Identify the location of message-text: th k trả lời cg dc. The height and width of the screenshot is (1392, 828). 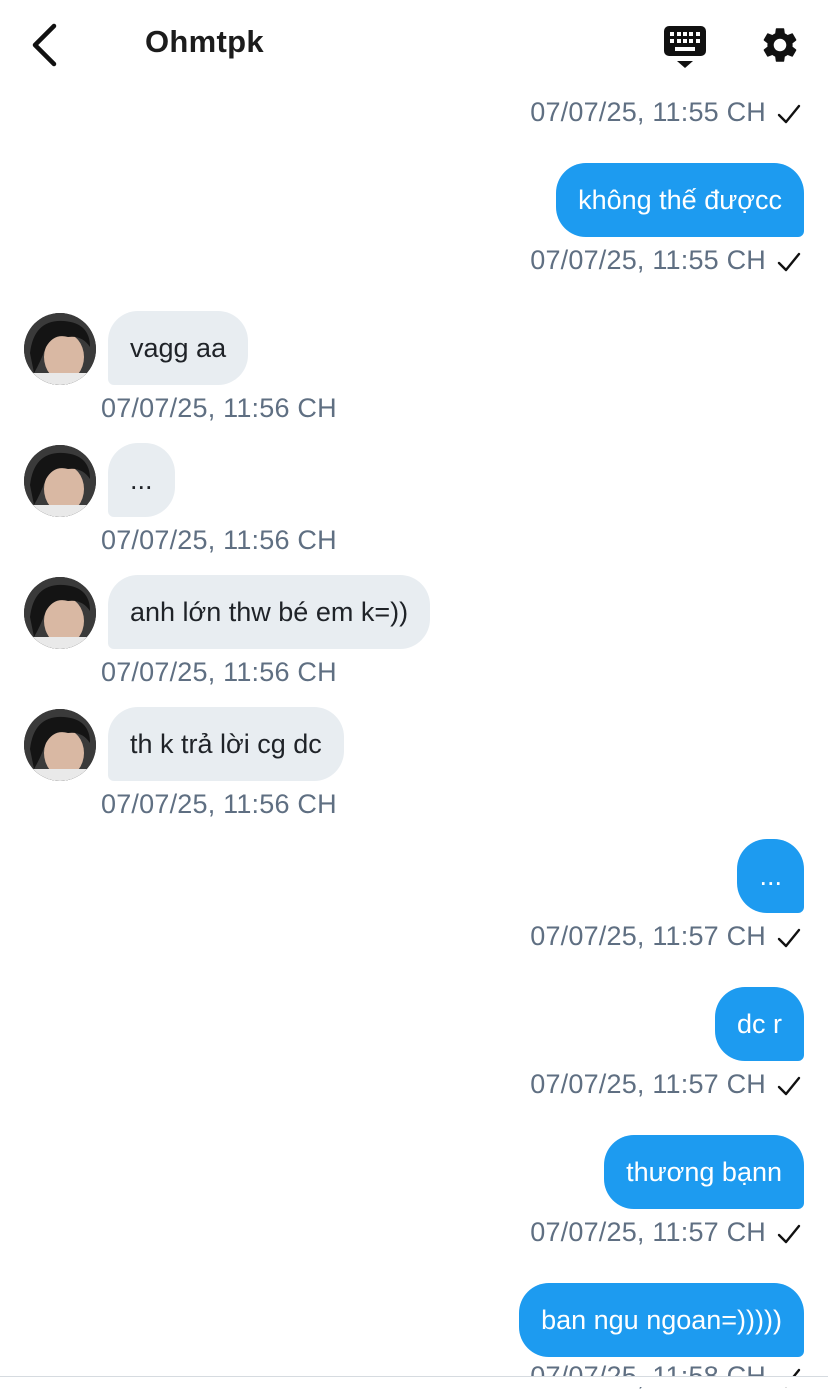
(226, 743).